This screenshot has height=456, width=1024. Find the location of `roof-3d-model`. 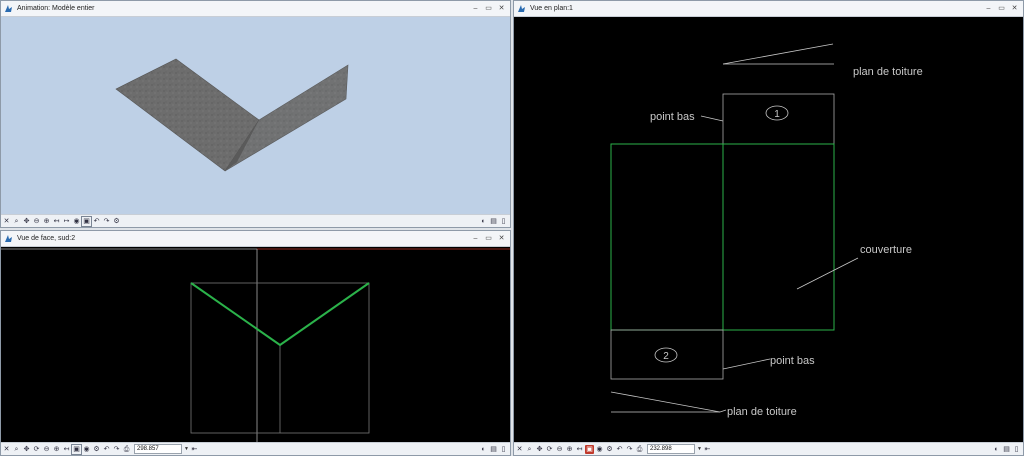

roof-3d-model is located at coordinates (232, 115).